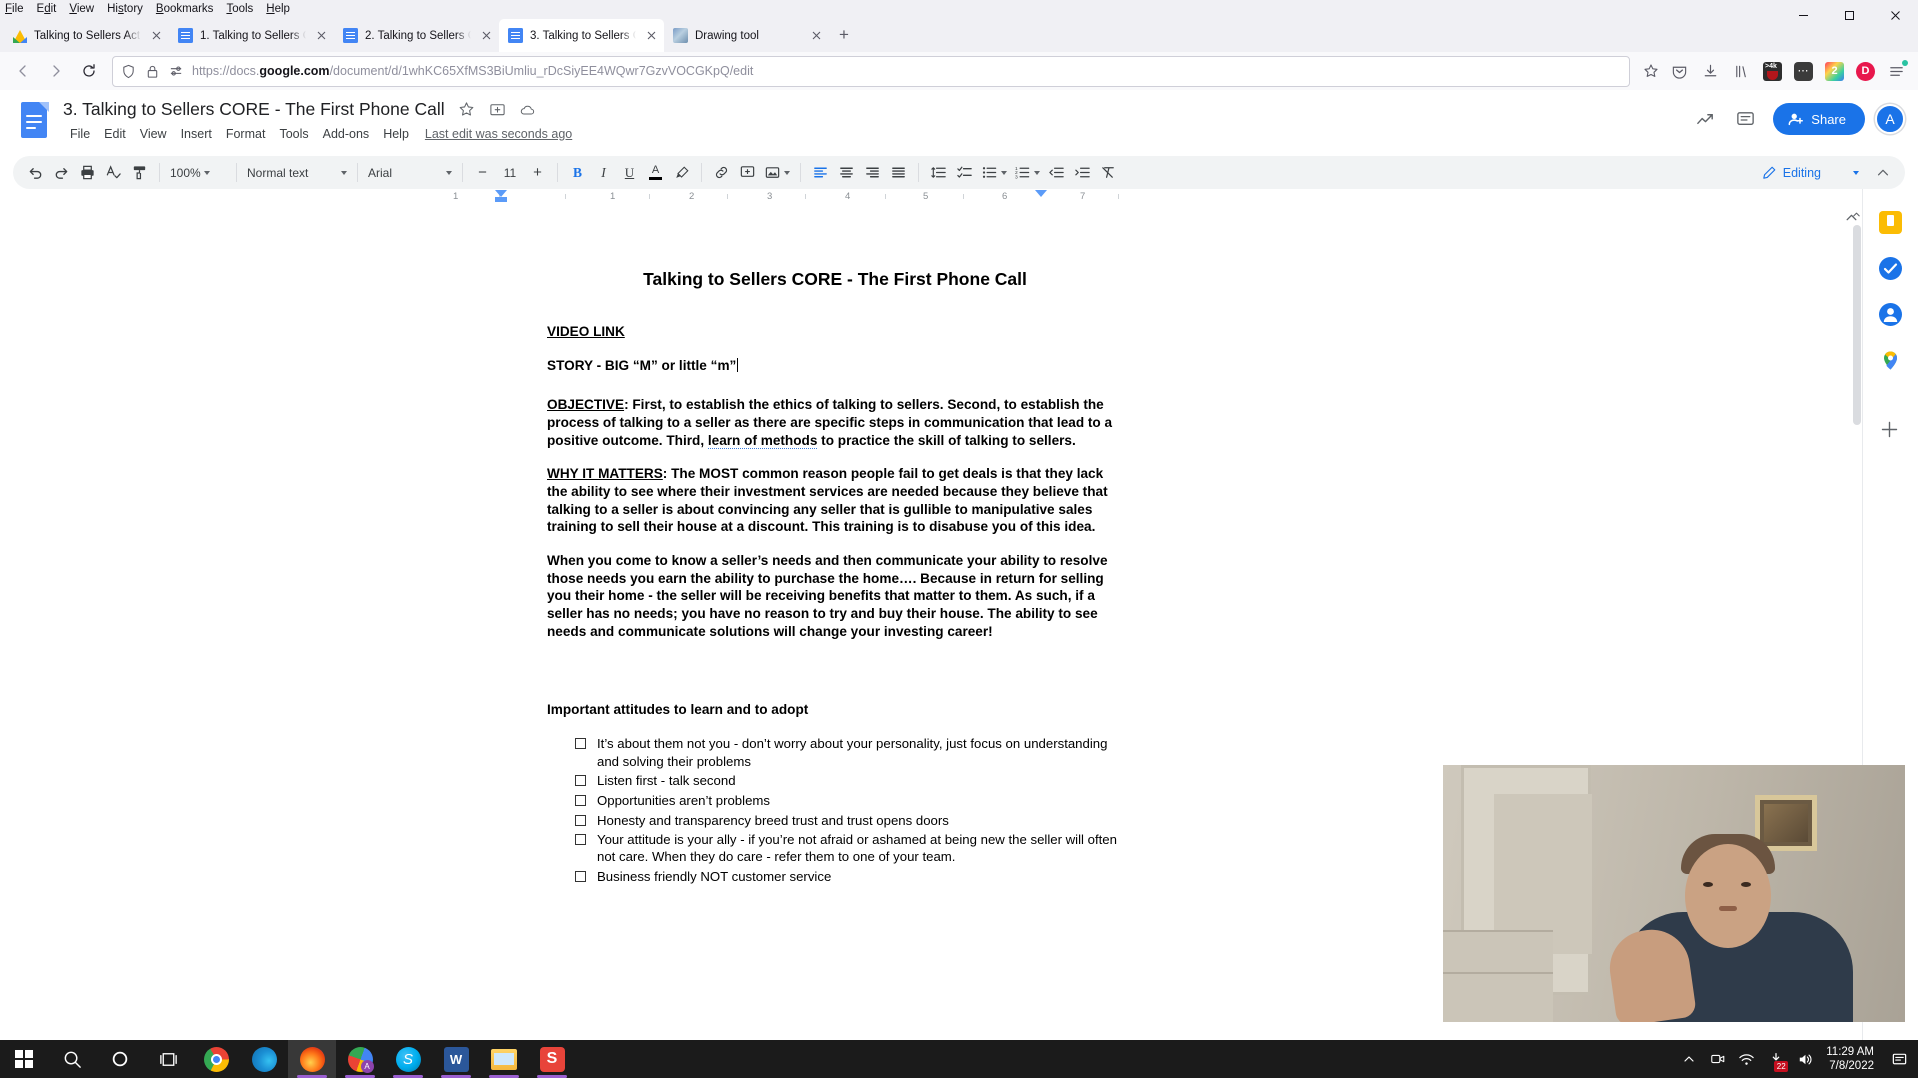 Image resolution: width=1918 pixels, height=1078 pixels. What do you see at coordinates (408, 1059) in the screenshot?
I see `skype-icon: S` at bounding box center [408, 1059].